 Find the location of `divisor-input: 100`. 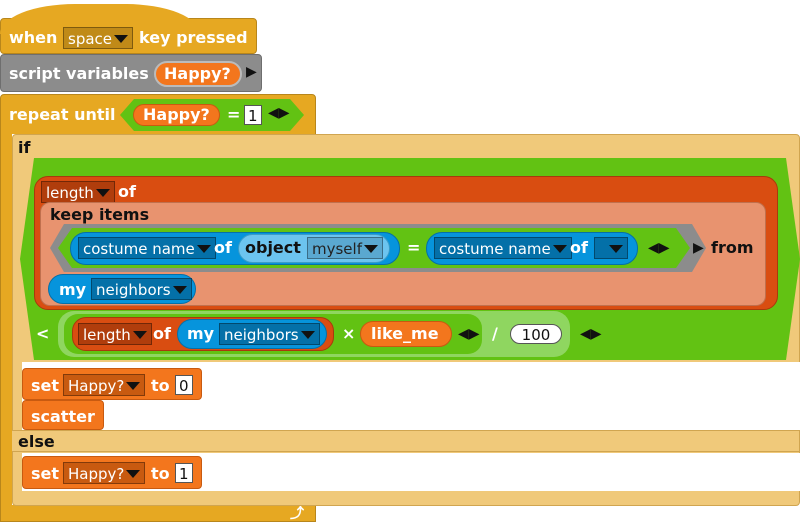

divisor-input: 100 is located at coordinates (536, 334).